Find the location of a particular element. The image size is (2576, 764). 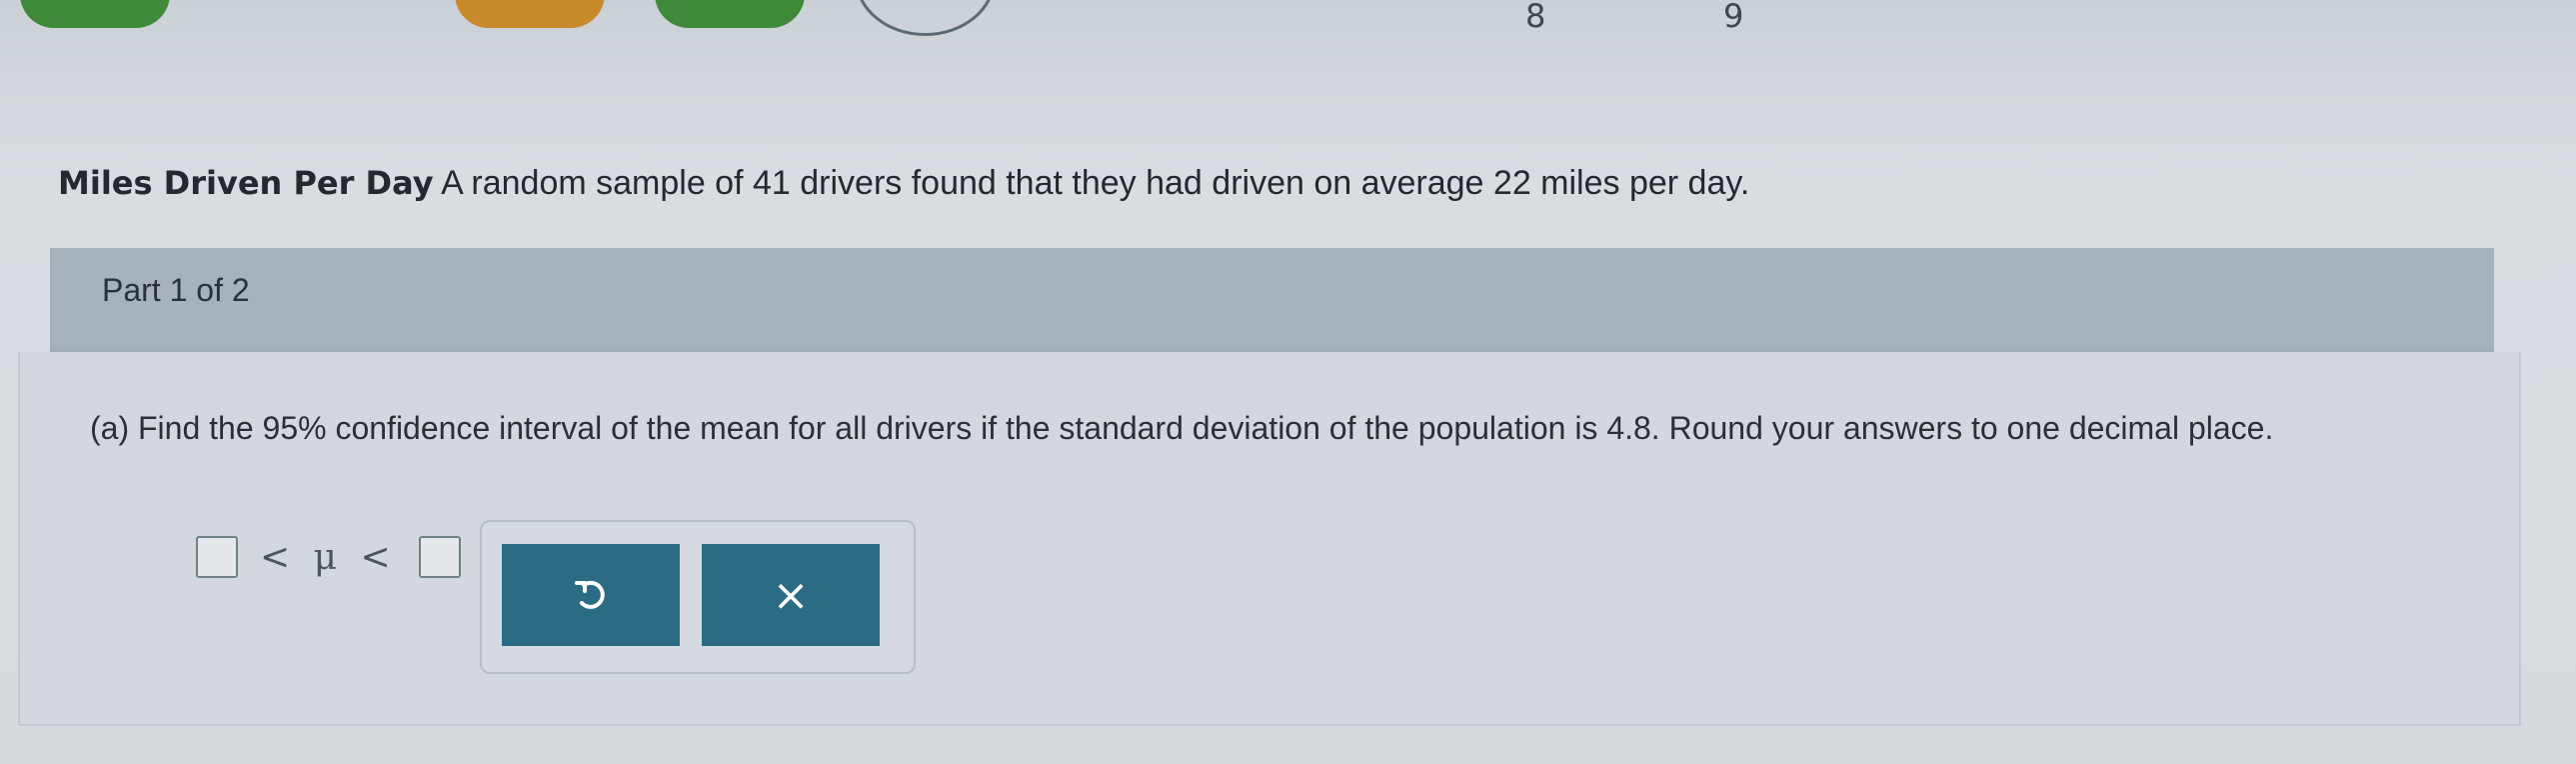

step-current-circle is located at coordinates (926, 18).